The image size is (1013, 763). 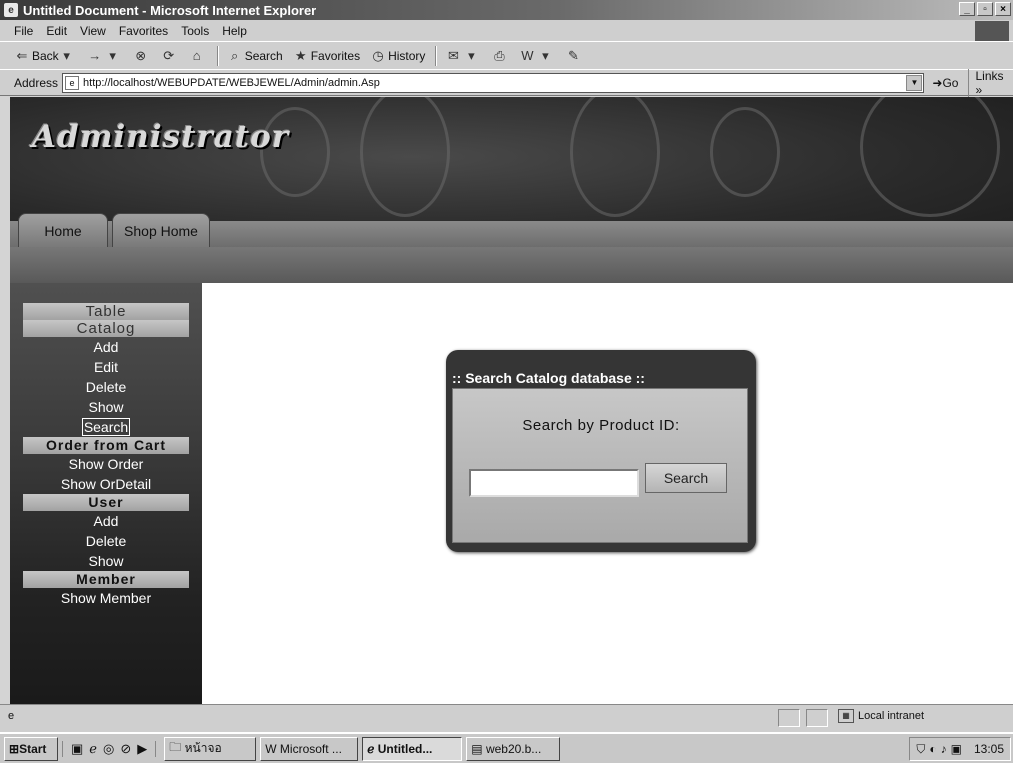 What do you see at coordinates (175, 747) in the screenshot?
I see `folder-icon: 🗀` at bounding box center [175, 747].